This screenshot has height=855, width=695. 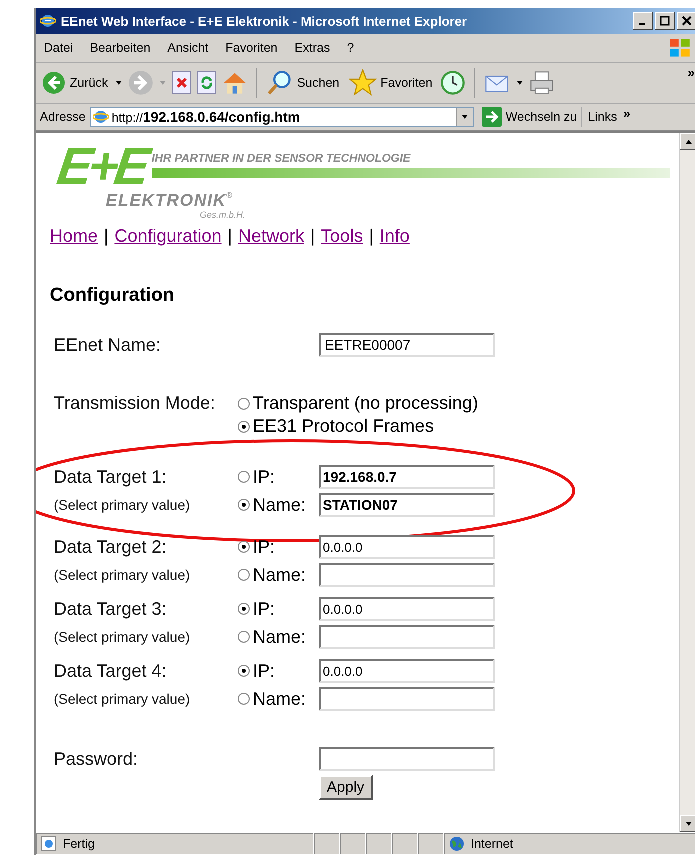 What do you see at coordinates (350, 48) in the screenshot?
I see `menu-item: ?` at bounding box center [350, 48].